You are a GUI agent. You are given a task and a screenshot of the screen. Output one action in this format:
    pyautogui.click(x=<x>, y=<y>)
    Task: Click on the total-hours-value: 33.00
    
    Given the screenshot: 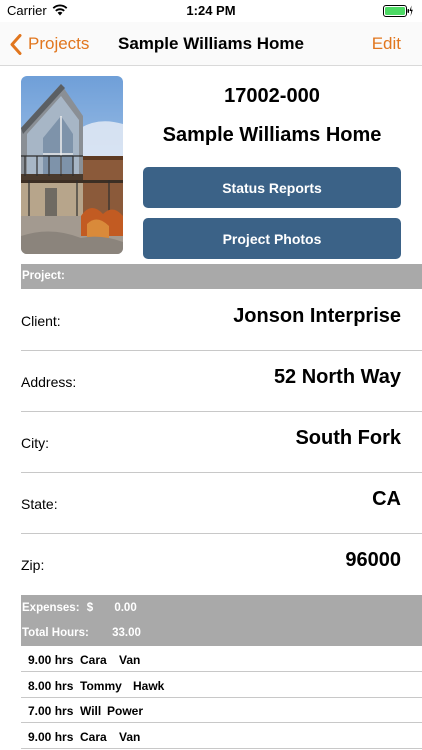 What is the action you would take?
    pyautogui.click(x=126, y=633)
    